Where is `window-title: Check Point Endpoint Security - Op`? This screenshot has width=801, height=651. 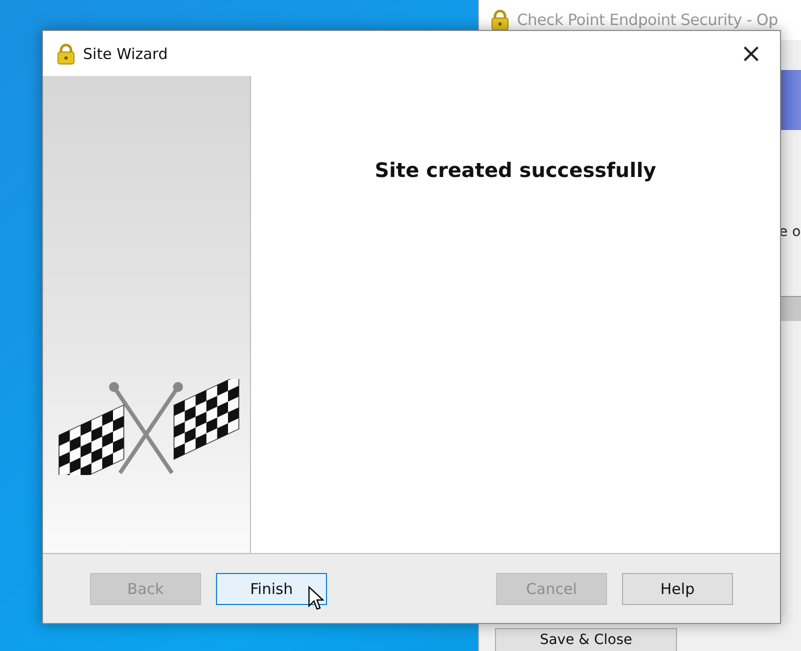 window-title: Check Point Endpoint Security - Op is located at coordinates (647, 20).